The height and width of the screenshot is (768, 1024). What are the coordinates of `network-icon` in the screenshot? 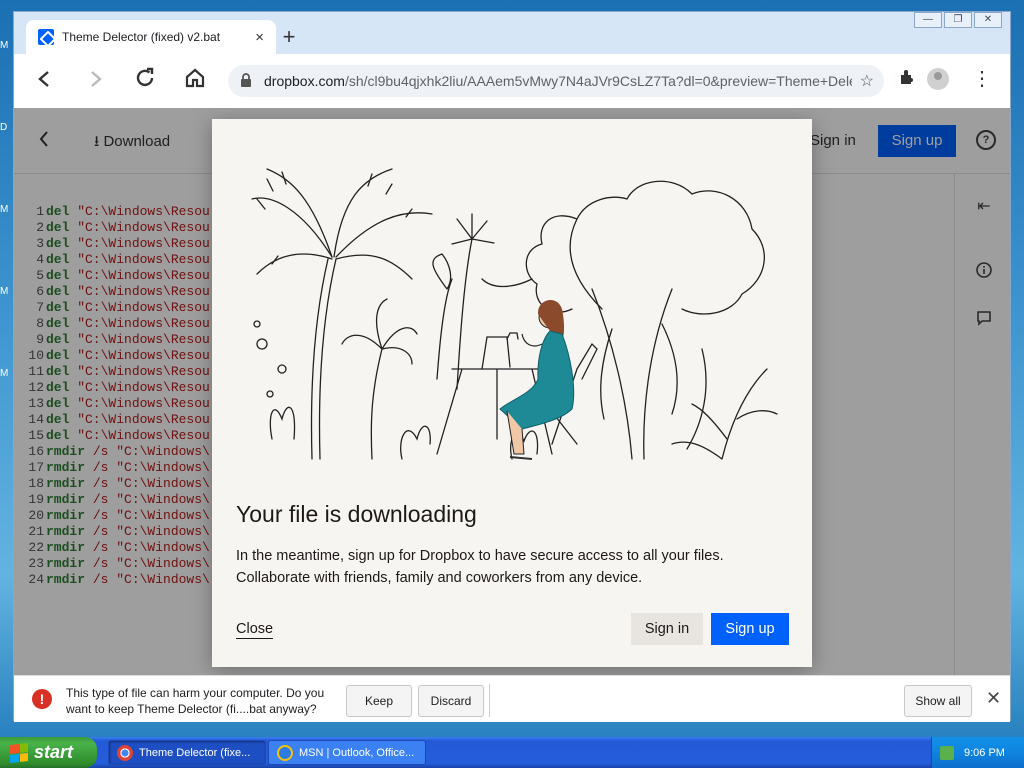 It's located at (947, 752).